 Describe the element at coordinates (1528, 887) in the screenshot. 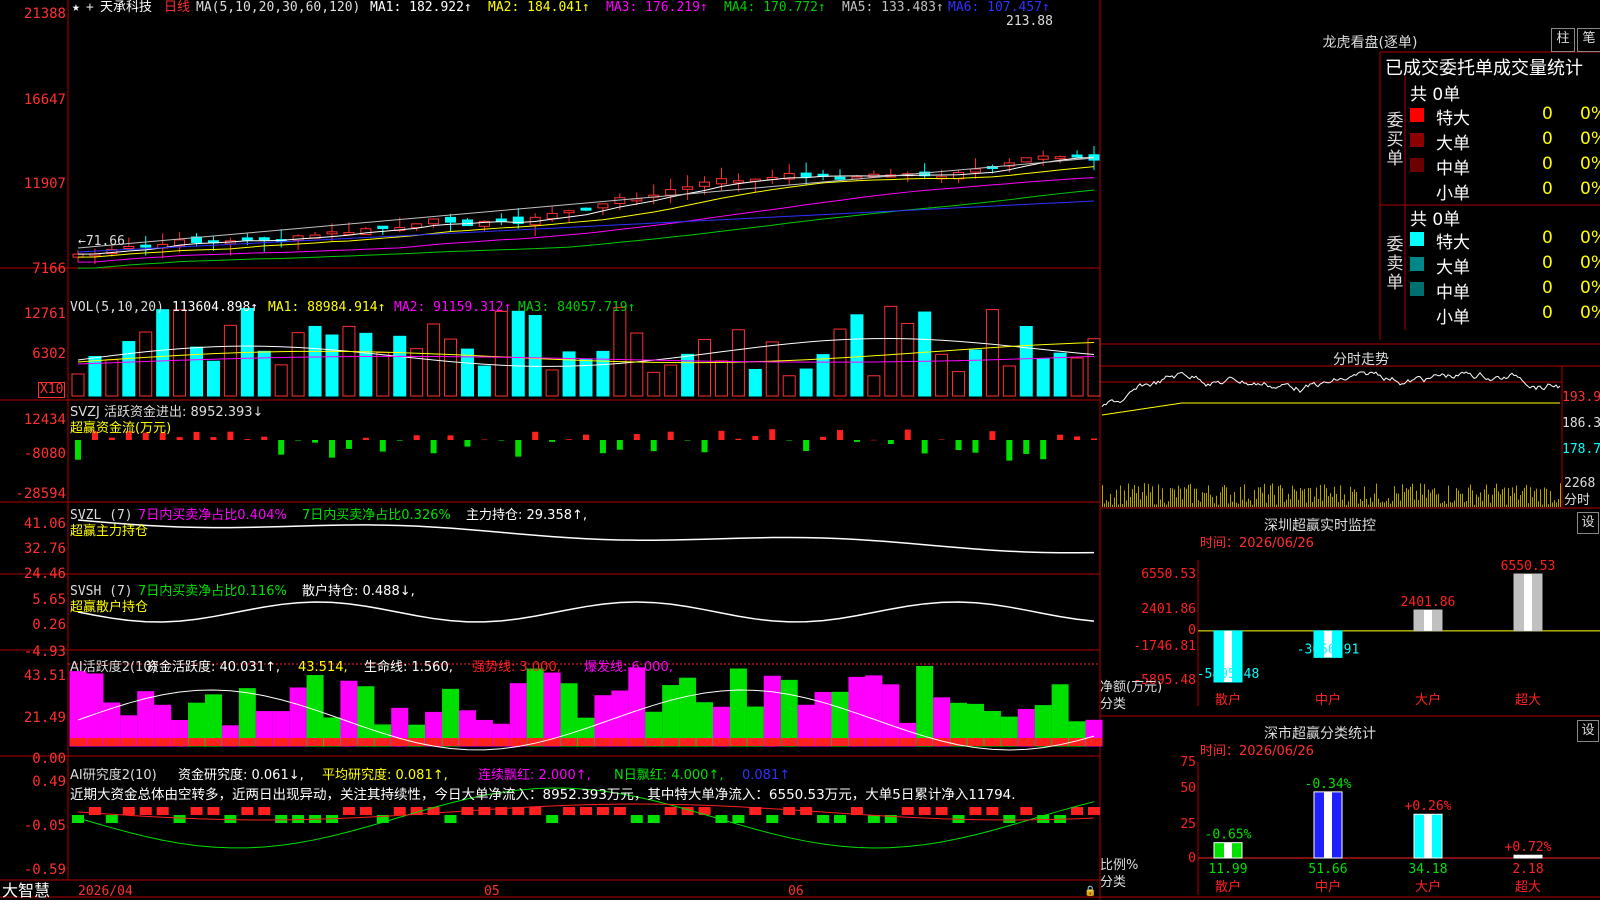

I see `category-label: 超大` at that location.